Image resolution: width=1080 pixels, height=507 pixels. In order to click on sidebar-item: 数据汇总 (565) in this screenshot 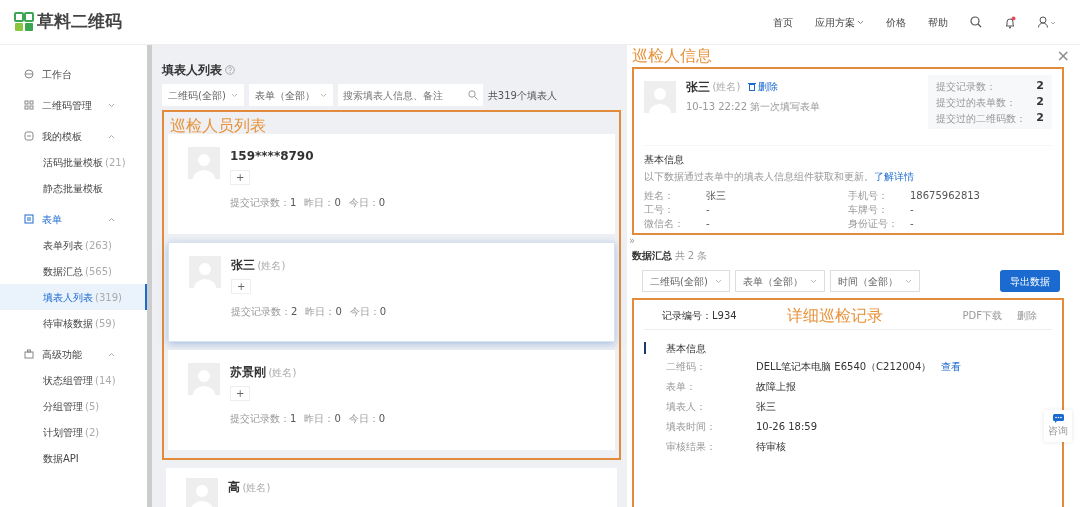, I will do `click(73, 271)`.